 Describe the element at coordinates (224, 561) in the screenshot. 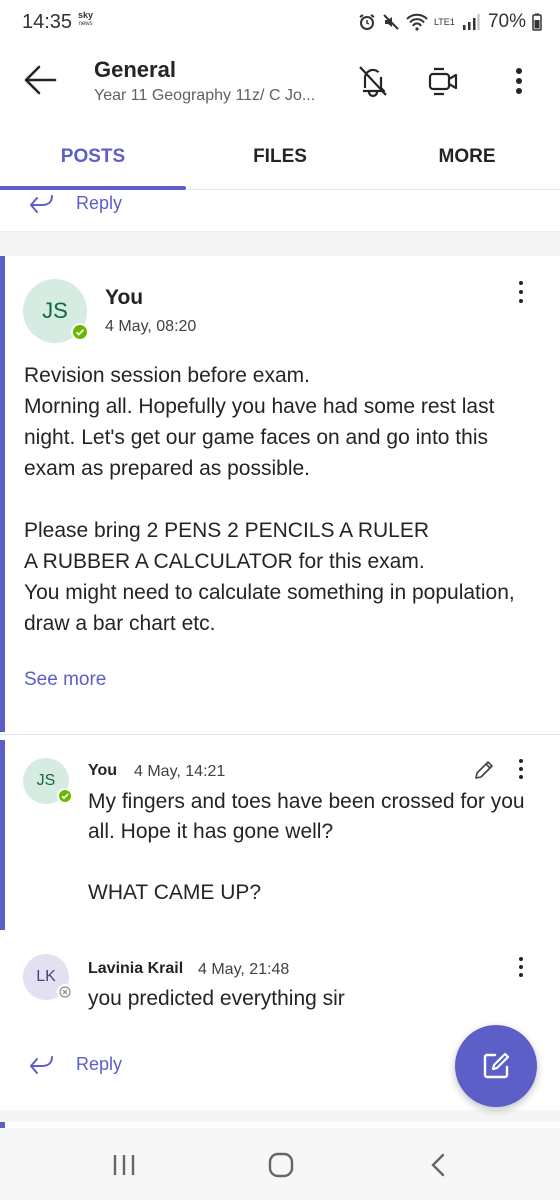

I see `post-paragraph: A RUBBER A CALCULATOR for this exam.` at that location.